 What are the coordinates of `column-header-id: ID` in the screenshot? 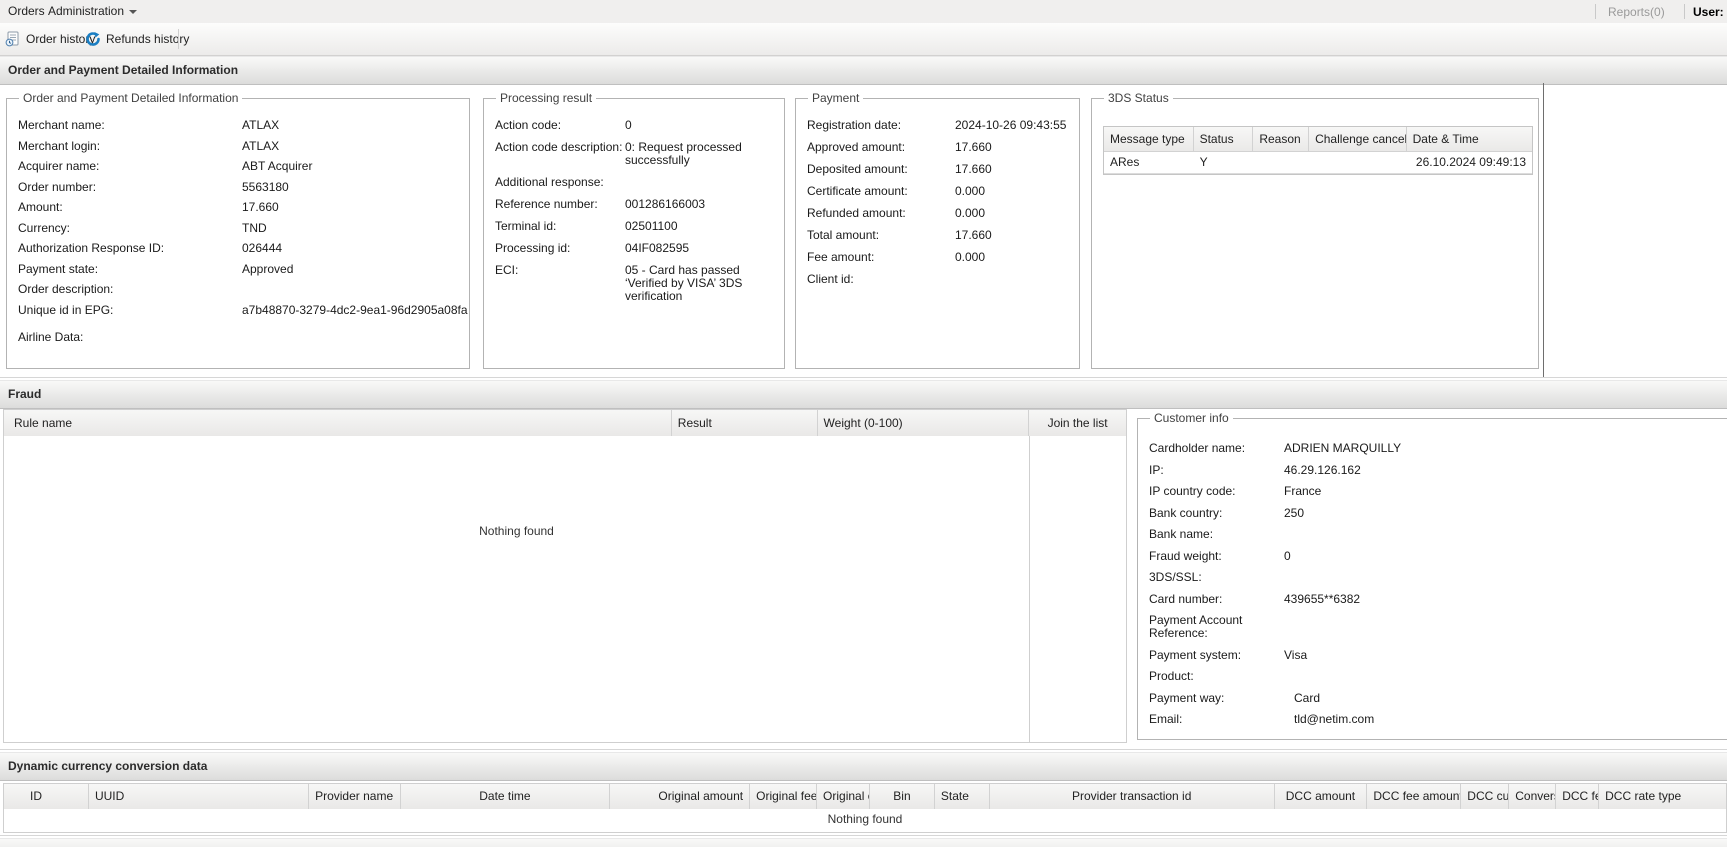 It's located at (46, 796).